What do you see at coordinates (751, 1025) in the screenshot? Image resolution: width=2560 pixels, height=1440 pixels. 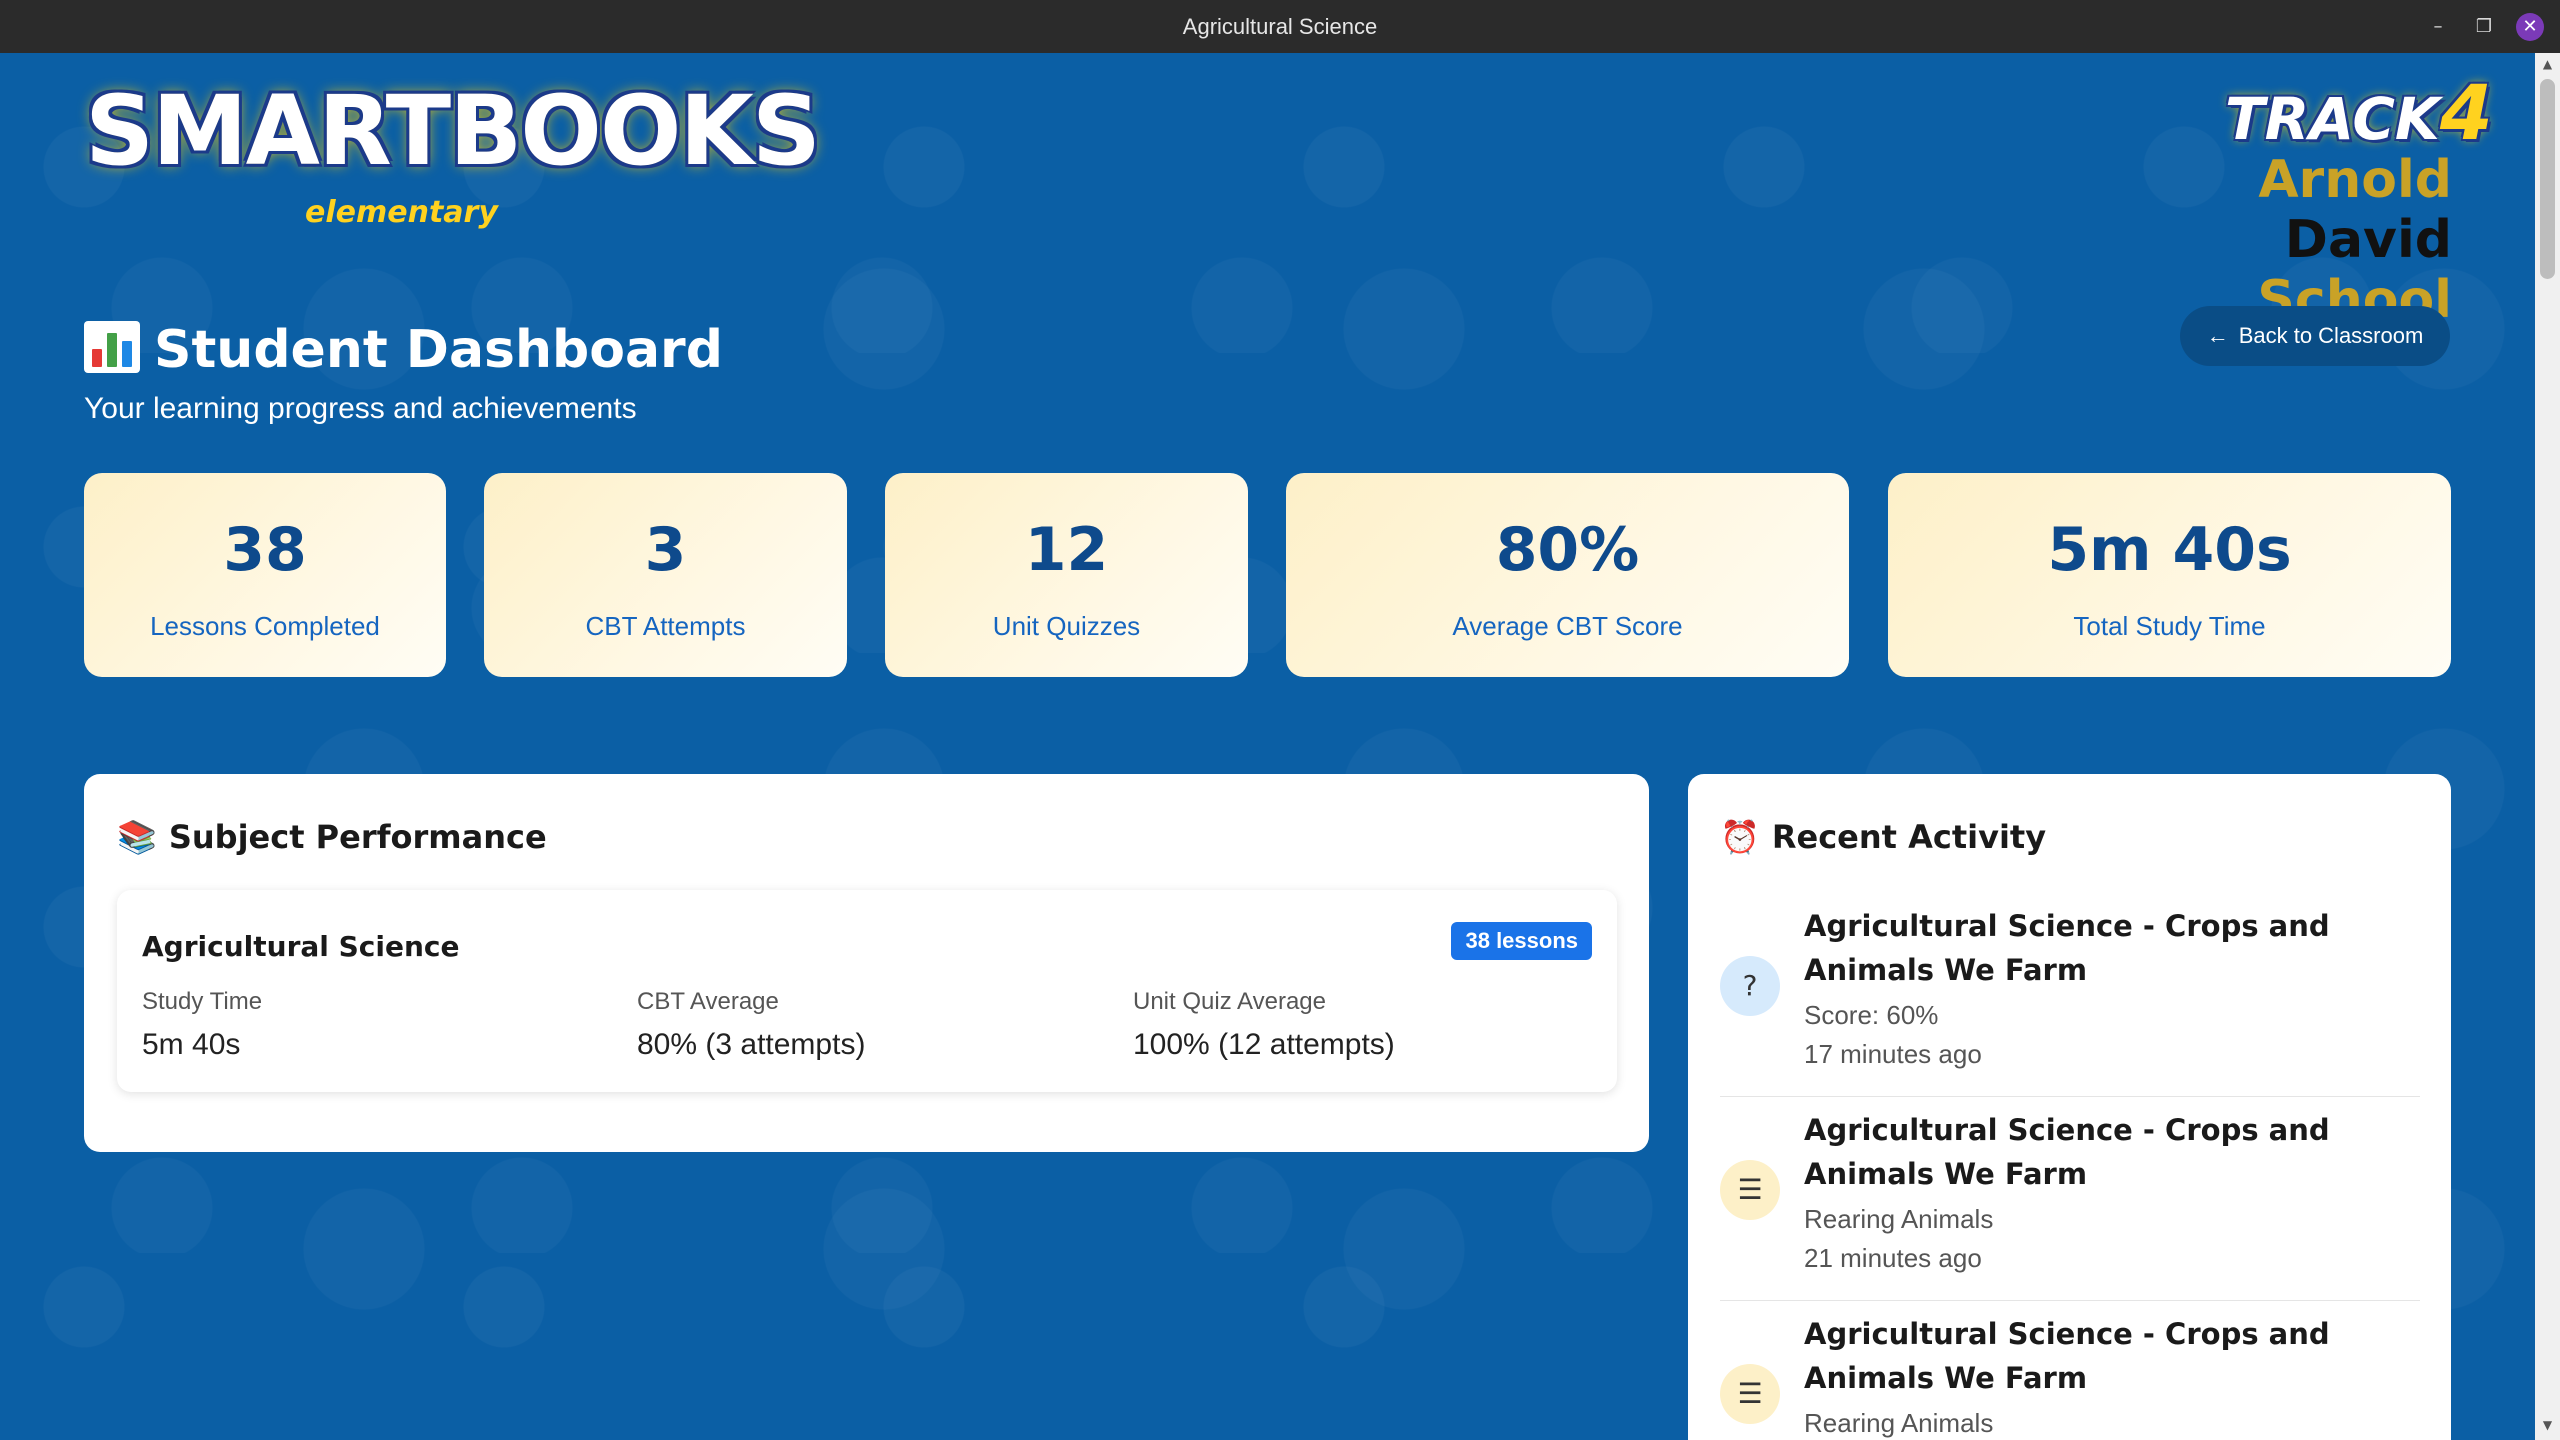 I see `metric-cbt-average: CBT Average 80% (3 attempts)` at bounding box center [751, 1025].